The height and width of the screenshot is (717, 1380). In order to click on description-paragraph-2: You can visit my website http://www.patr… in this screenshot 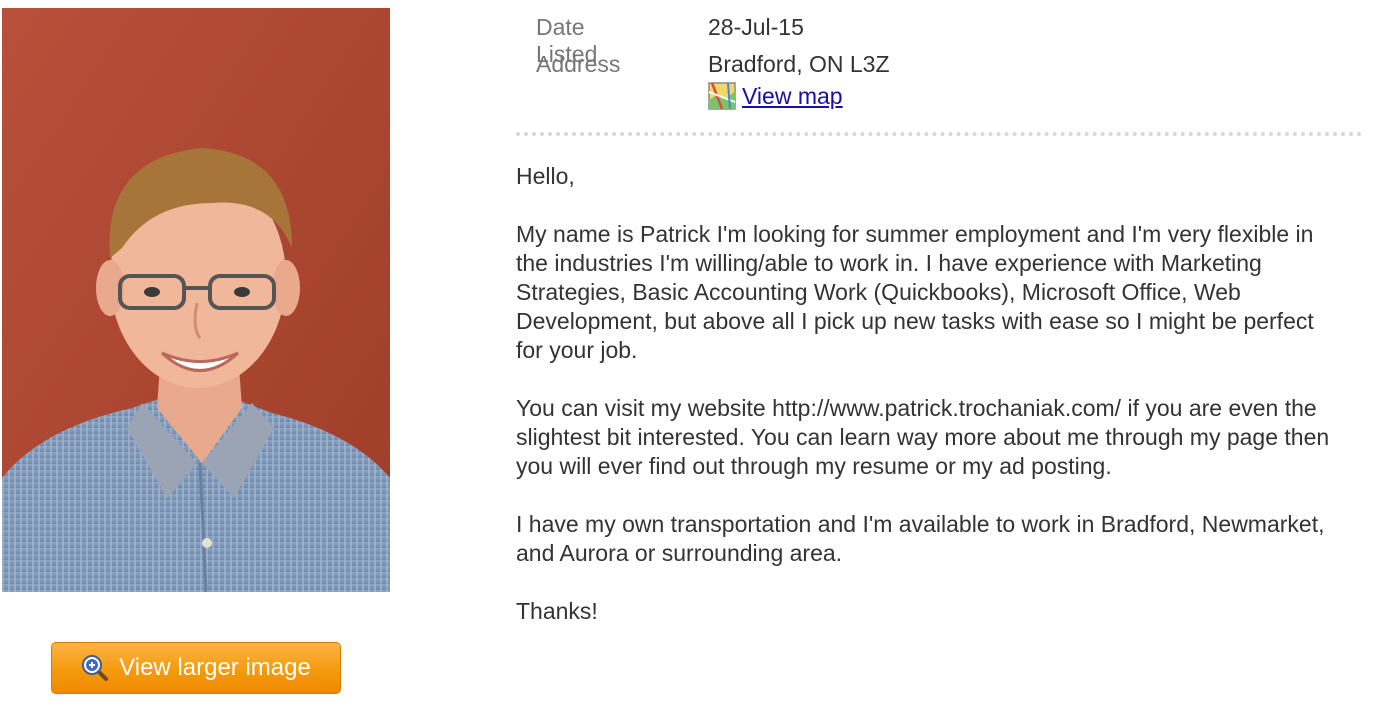, I will do `click(923, 437)`.